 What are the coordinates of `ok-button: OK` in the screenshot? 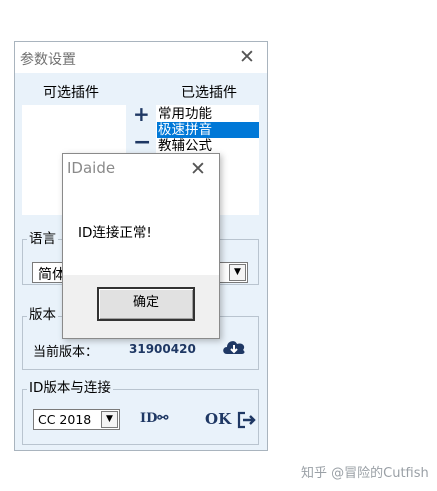 It's located at (218, 419).